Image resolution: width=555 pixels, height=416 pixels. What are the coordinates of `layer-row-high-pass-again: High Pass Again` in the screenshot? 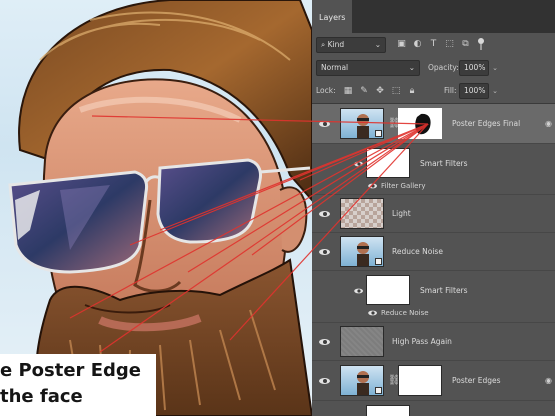 It's located at (433, 342).